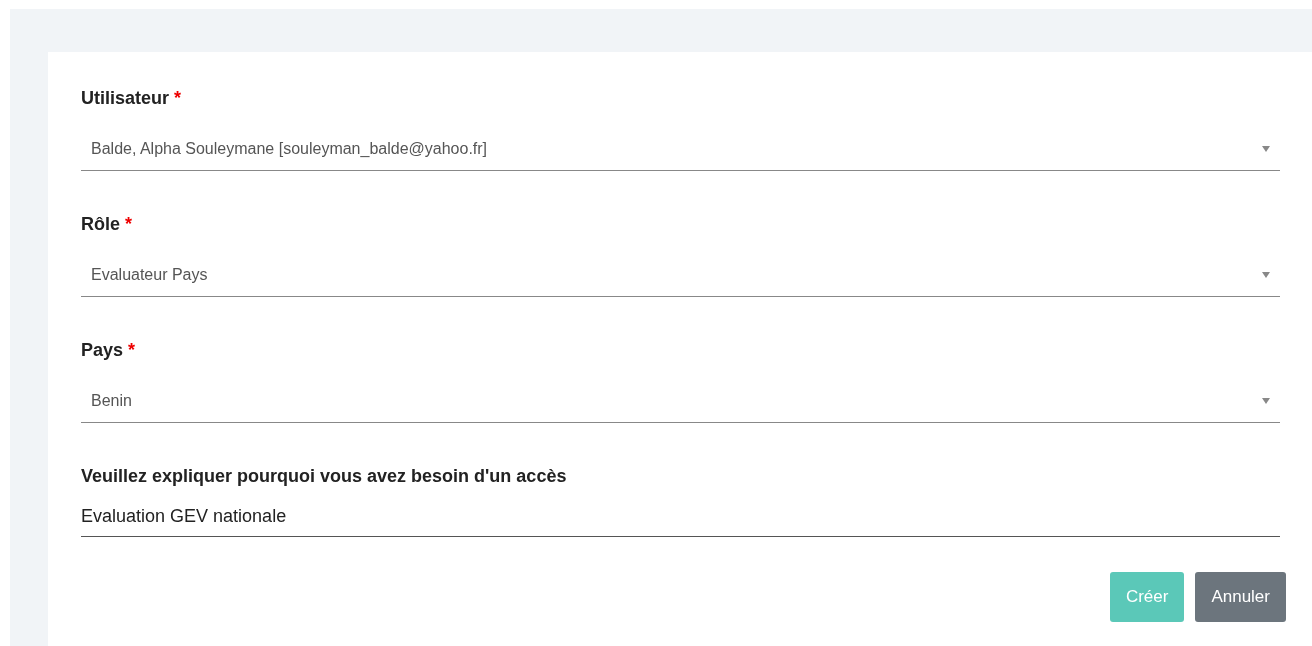 This screenshot has height=646, width=1312. I want to click on select-field: Benin, so click(680, 401).